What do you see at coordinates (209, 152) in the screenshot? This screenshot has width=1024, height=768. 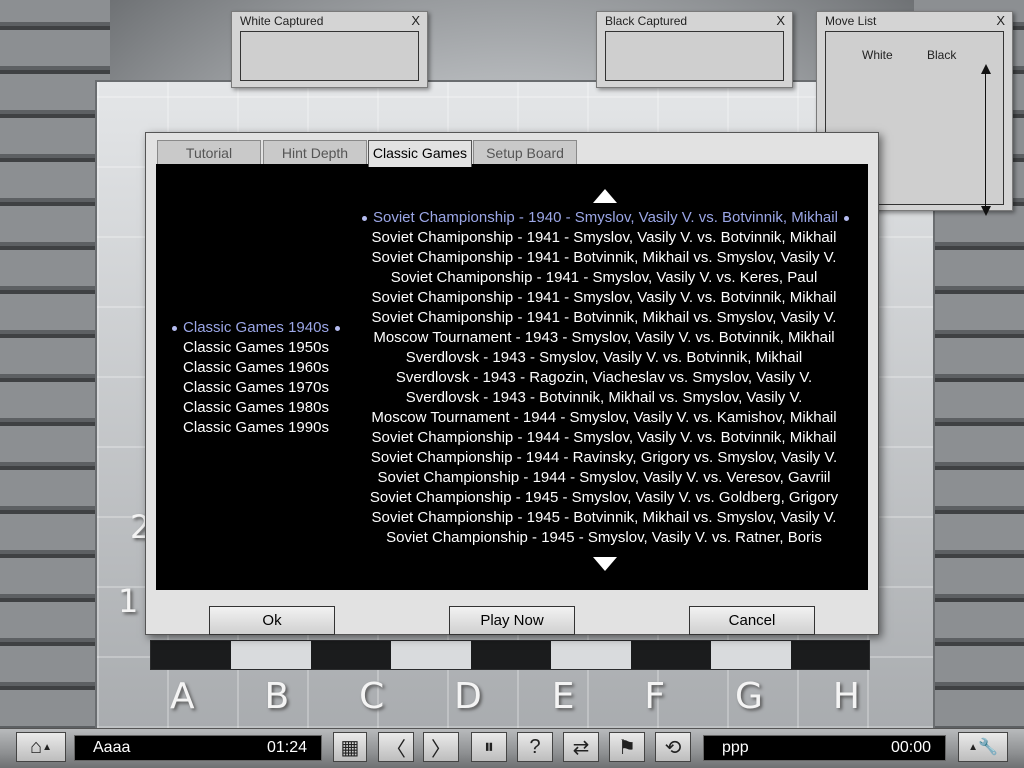 I see `tab-tutorial: Tutorial` at bounding box center [209, 152].